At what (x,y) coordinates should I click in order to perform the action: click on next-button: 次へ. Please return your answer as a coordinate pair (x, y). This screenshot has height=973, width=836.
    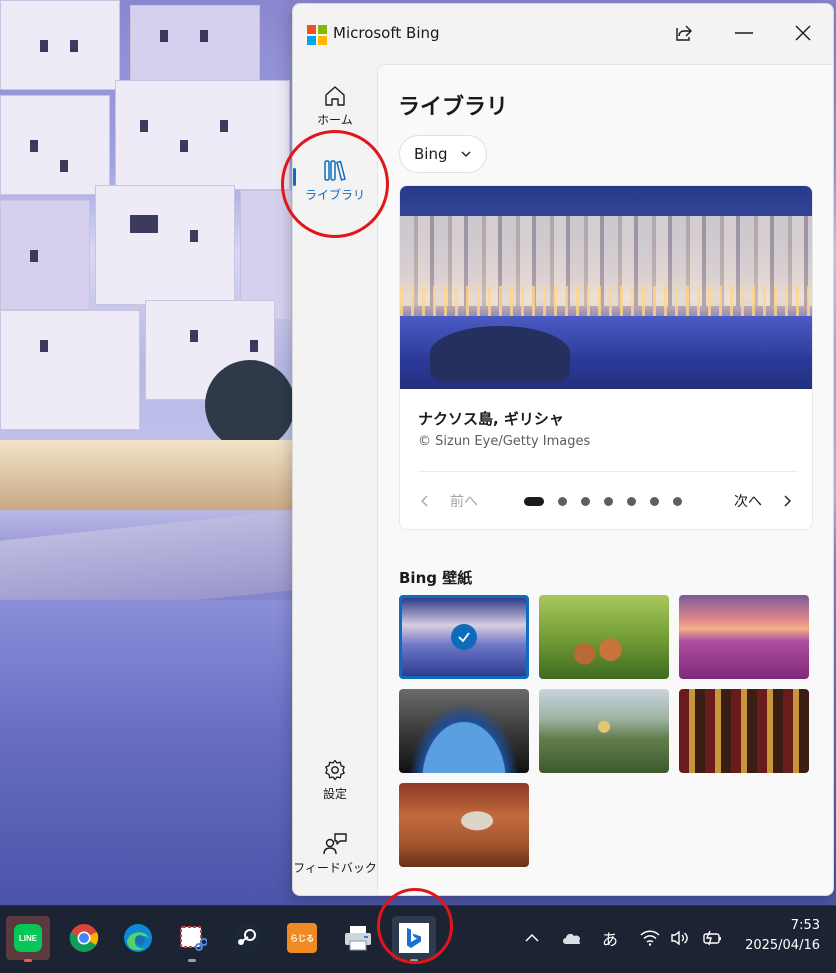
    Looking at the image, I should click on (764, 501).